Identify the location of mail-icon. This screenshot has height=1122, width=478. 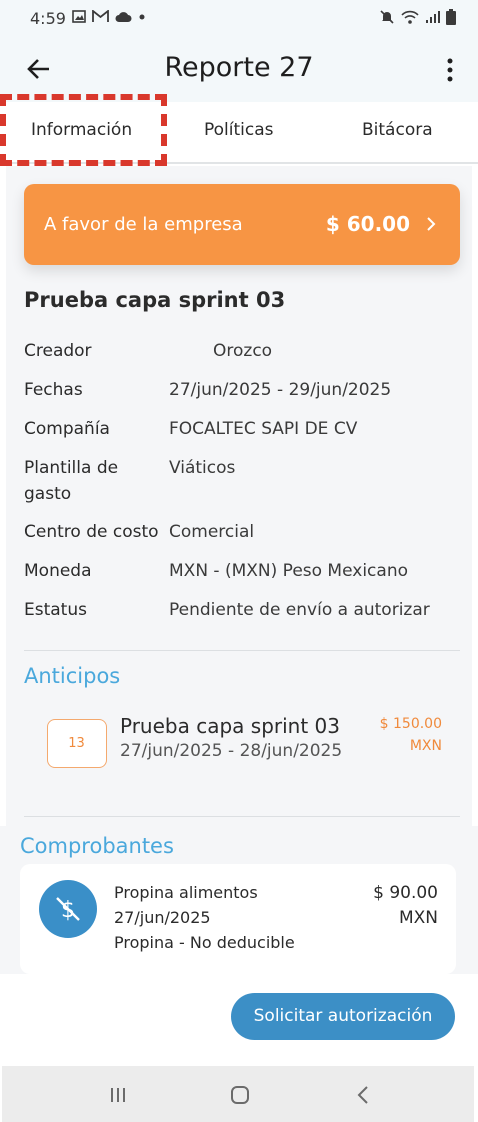
(100, 16).